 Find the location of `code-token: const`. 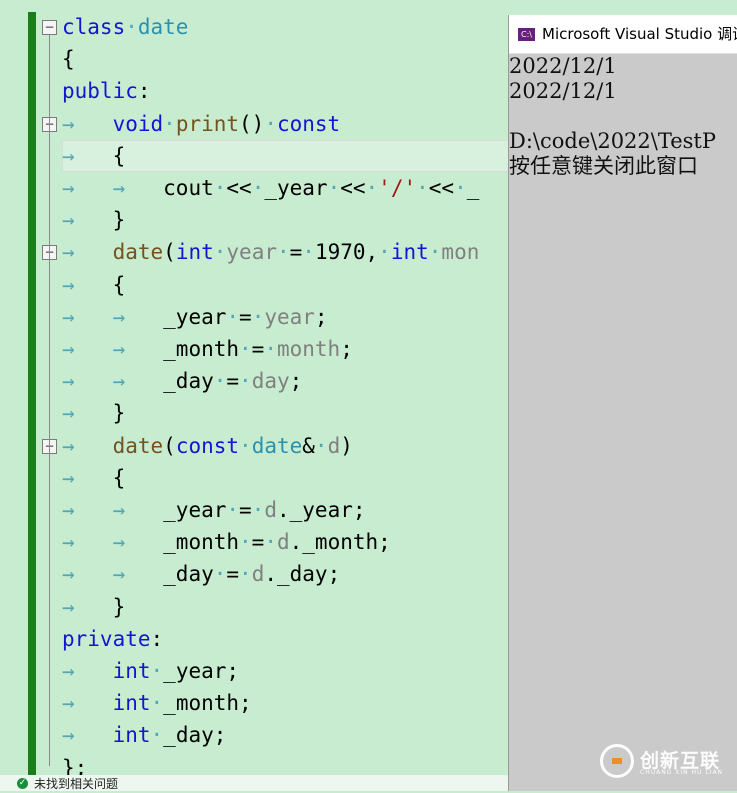

code-token: const is located at coordinates (207, 445).